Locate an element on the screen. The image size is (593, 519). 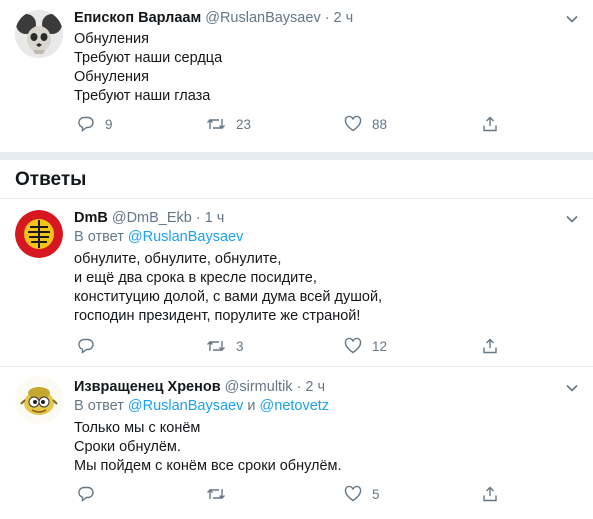
tweet-header: Извращенец Хренов @sirmultik · 2 ч is located at coordinates (326, 387).